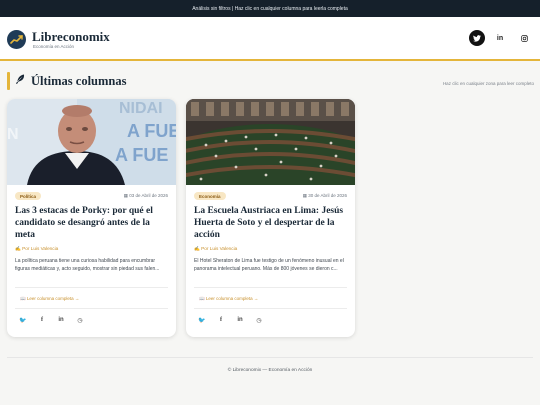 Image resolution: width=540 pixels, height=405 pixels. Describe the element at coordinates (270, 370) in the screenshot. I see `site-footer: © Libreconomix — Economía en Acción` at that location.